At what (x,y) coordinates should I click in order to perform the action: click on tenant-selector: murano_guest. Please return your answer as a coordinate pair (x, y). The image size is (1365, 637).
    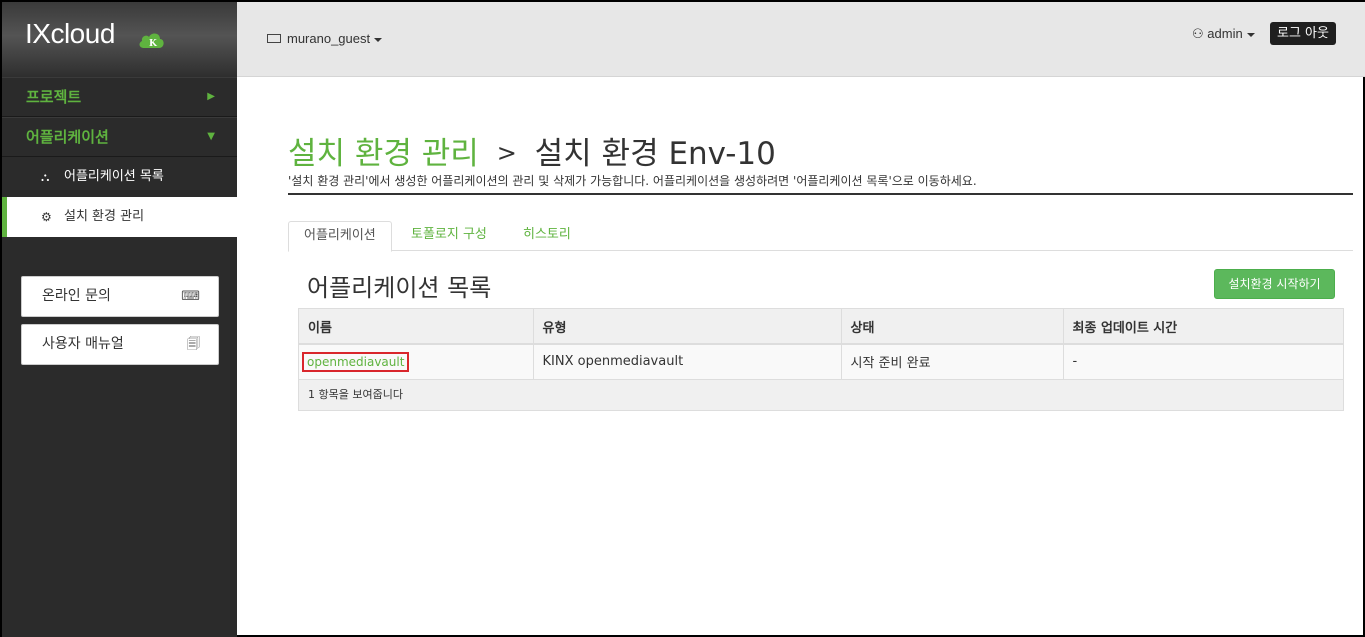
    Looking at the image, I should click on (325, 38).